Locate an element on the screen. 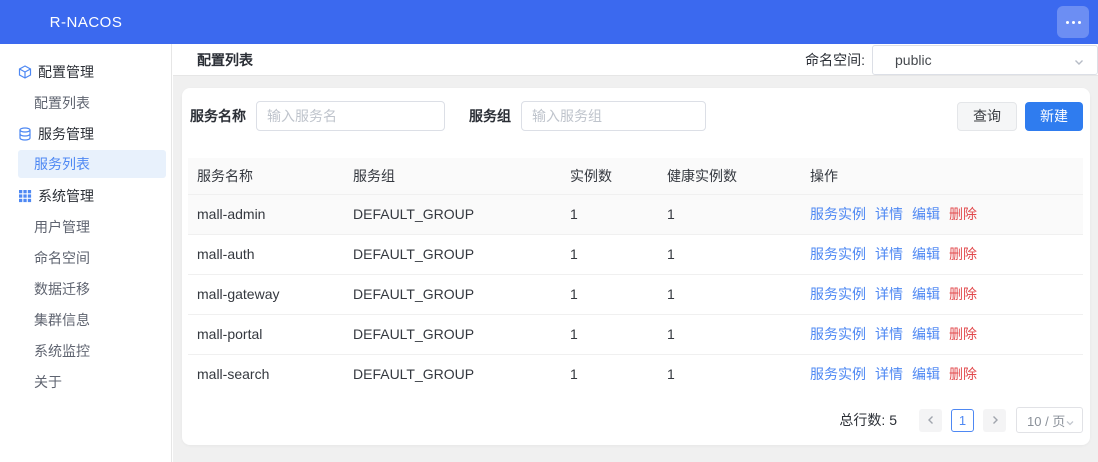 This screenshot has height=462, width=1098. page-number-button: 1 is located at coordinates (962, 420).